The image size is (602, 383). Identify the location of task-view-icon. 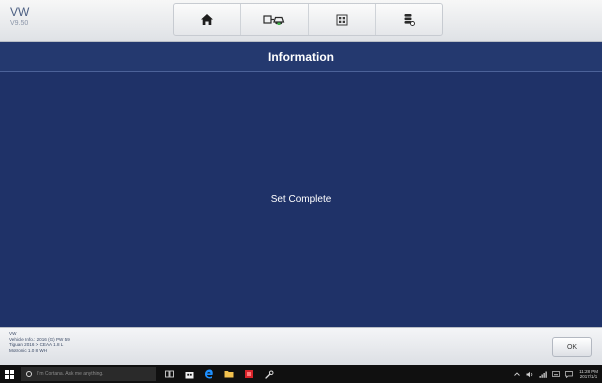
(169, 374).